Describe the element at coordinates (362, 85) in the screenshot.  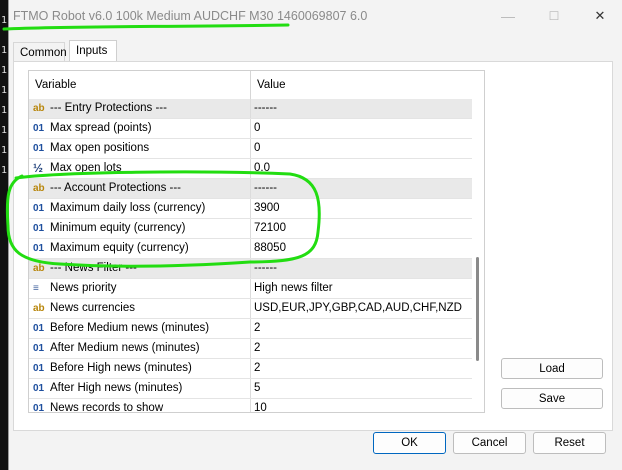
I see `column-header-value: Value` at that location.